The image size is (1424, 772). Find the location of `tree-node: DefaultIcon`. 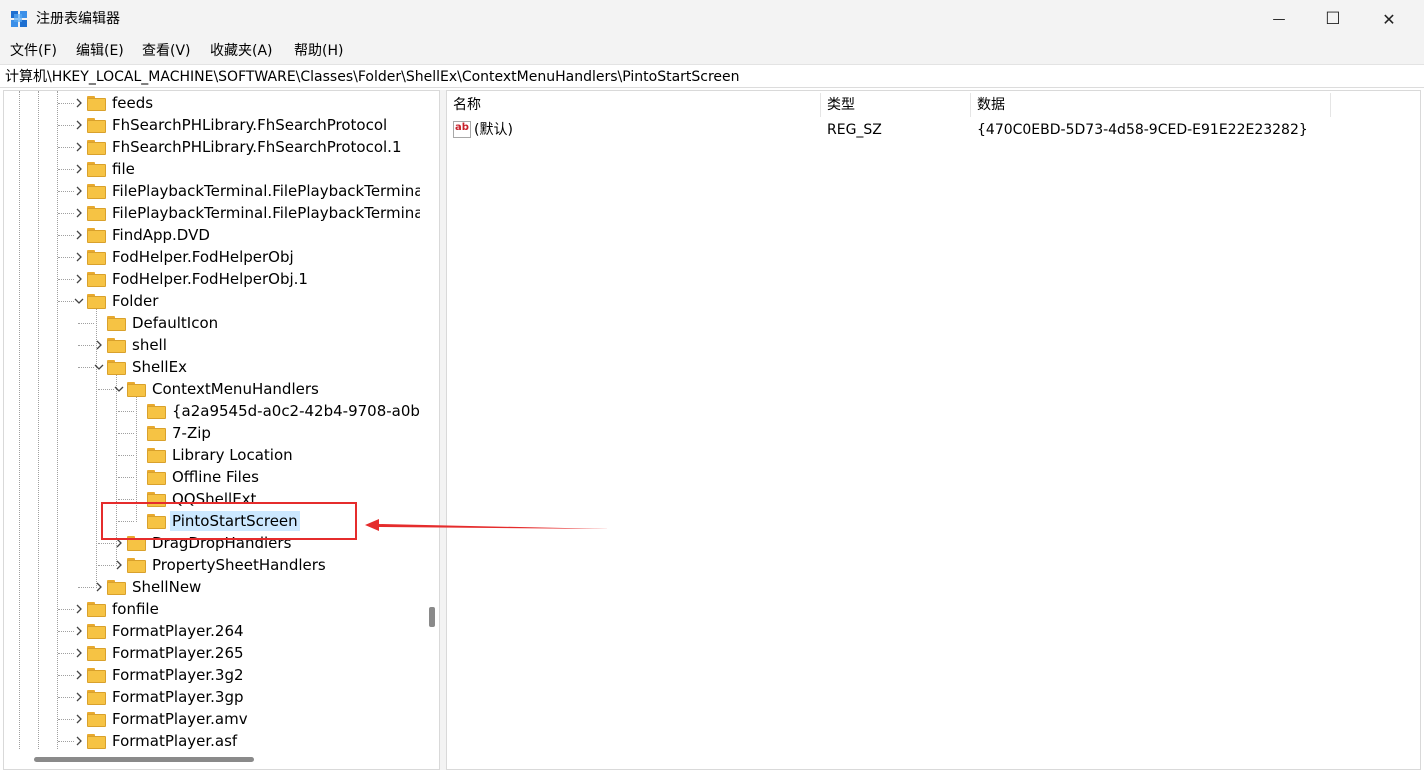

tree-node: DefaultIcon is located at coordinates (212, 323).